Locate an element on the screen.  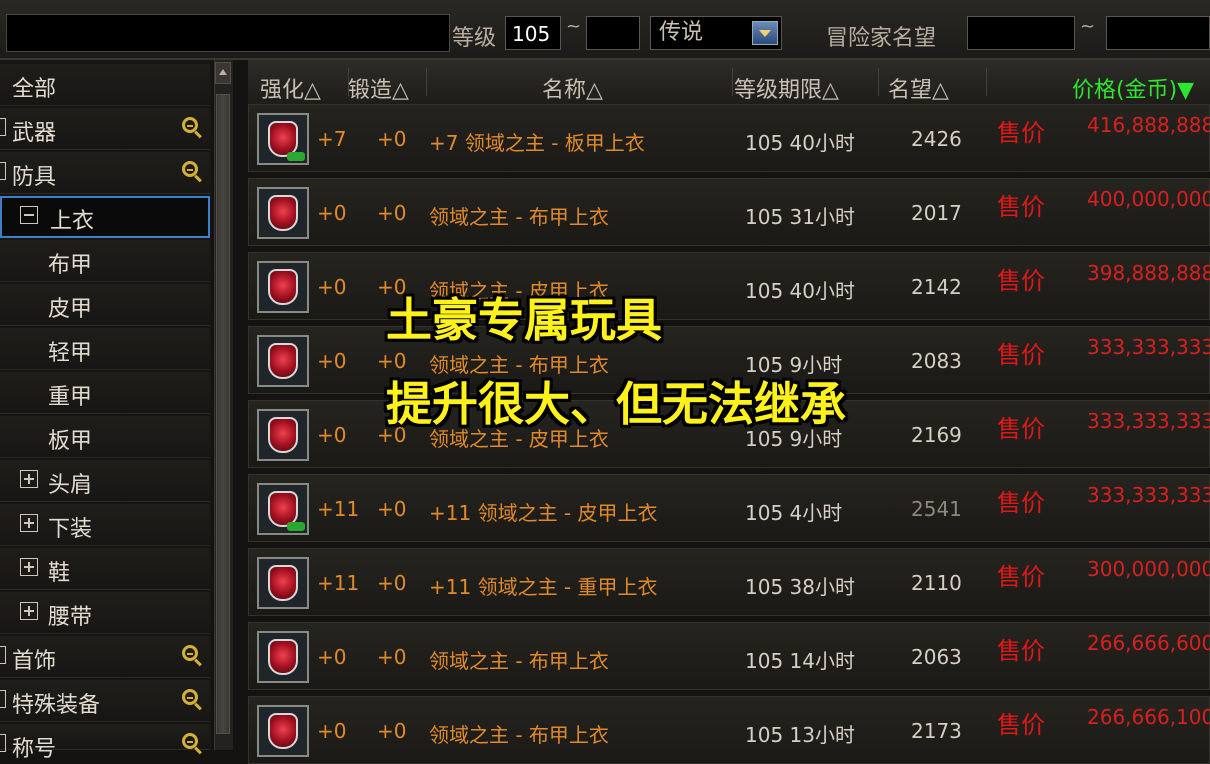
item-duration: 13小时 is located at coordinates (822, 735).